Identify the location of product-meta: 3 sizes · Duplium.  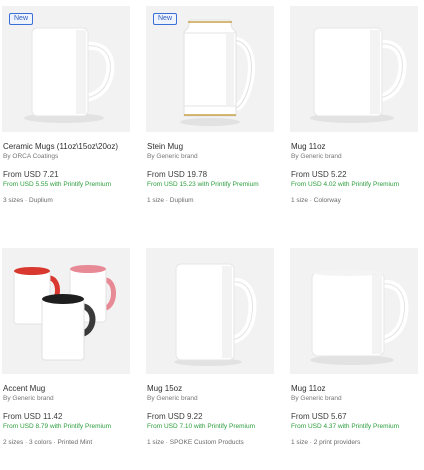
(28, 200).